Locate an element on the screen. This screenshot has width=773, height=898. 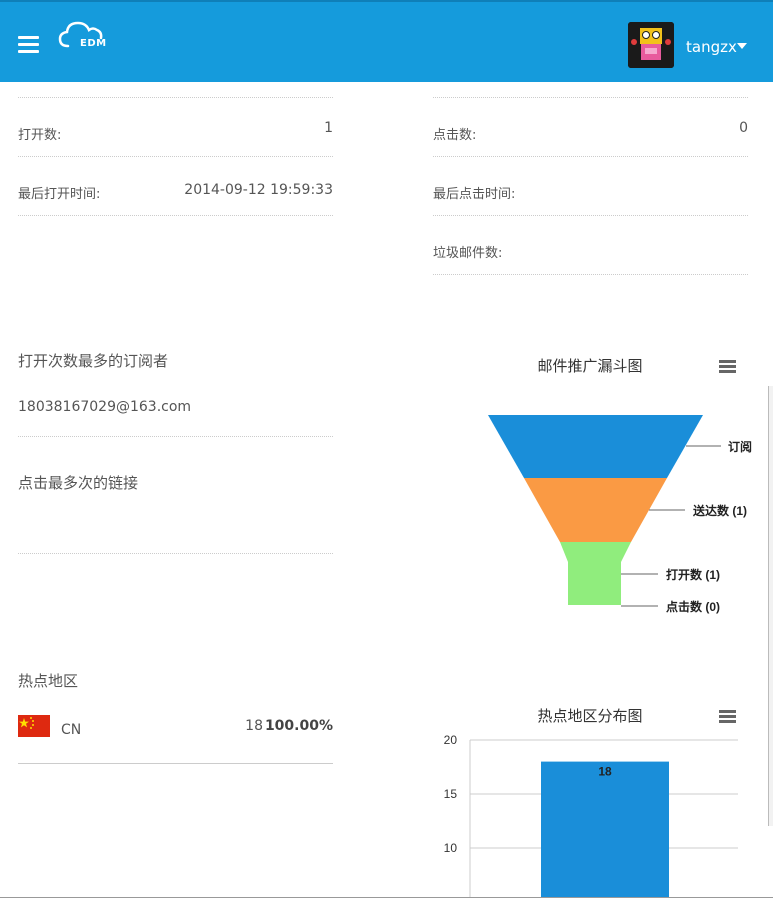
funnel-chart-menu-icon is located at coordinates (727, 367).